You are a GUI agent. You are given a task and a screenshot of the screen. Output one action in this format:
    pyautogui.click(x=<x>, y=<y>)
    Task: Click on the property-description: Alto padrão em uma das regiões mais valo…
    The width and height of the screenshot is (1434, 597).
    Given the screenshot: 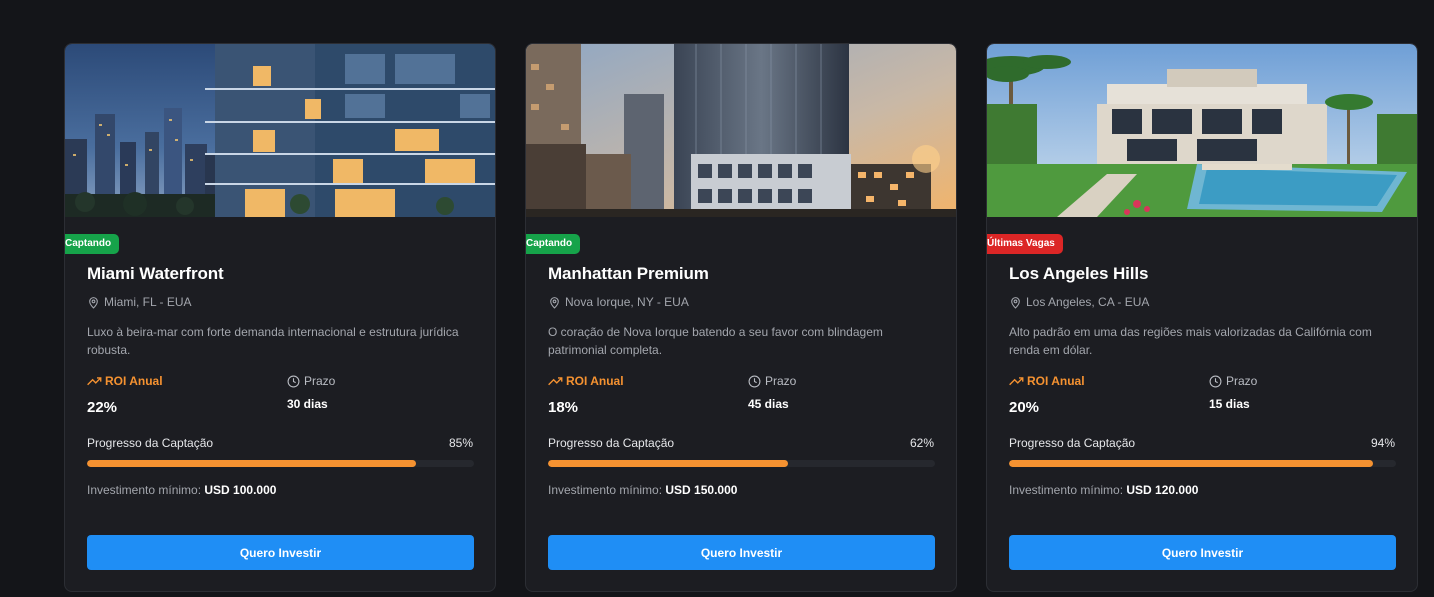 What is the action you would take?
    pyautogui.click(x=1190, y=341)
    